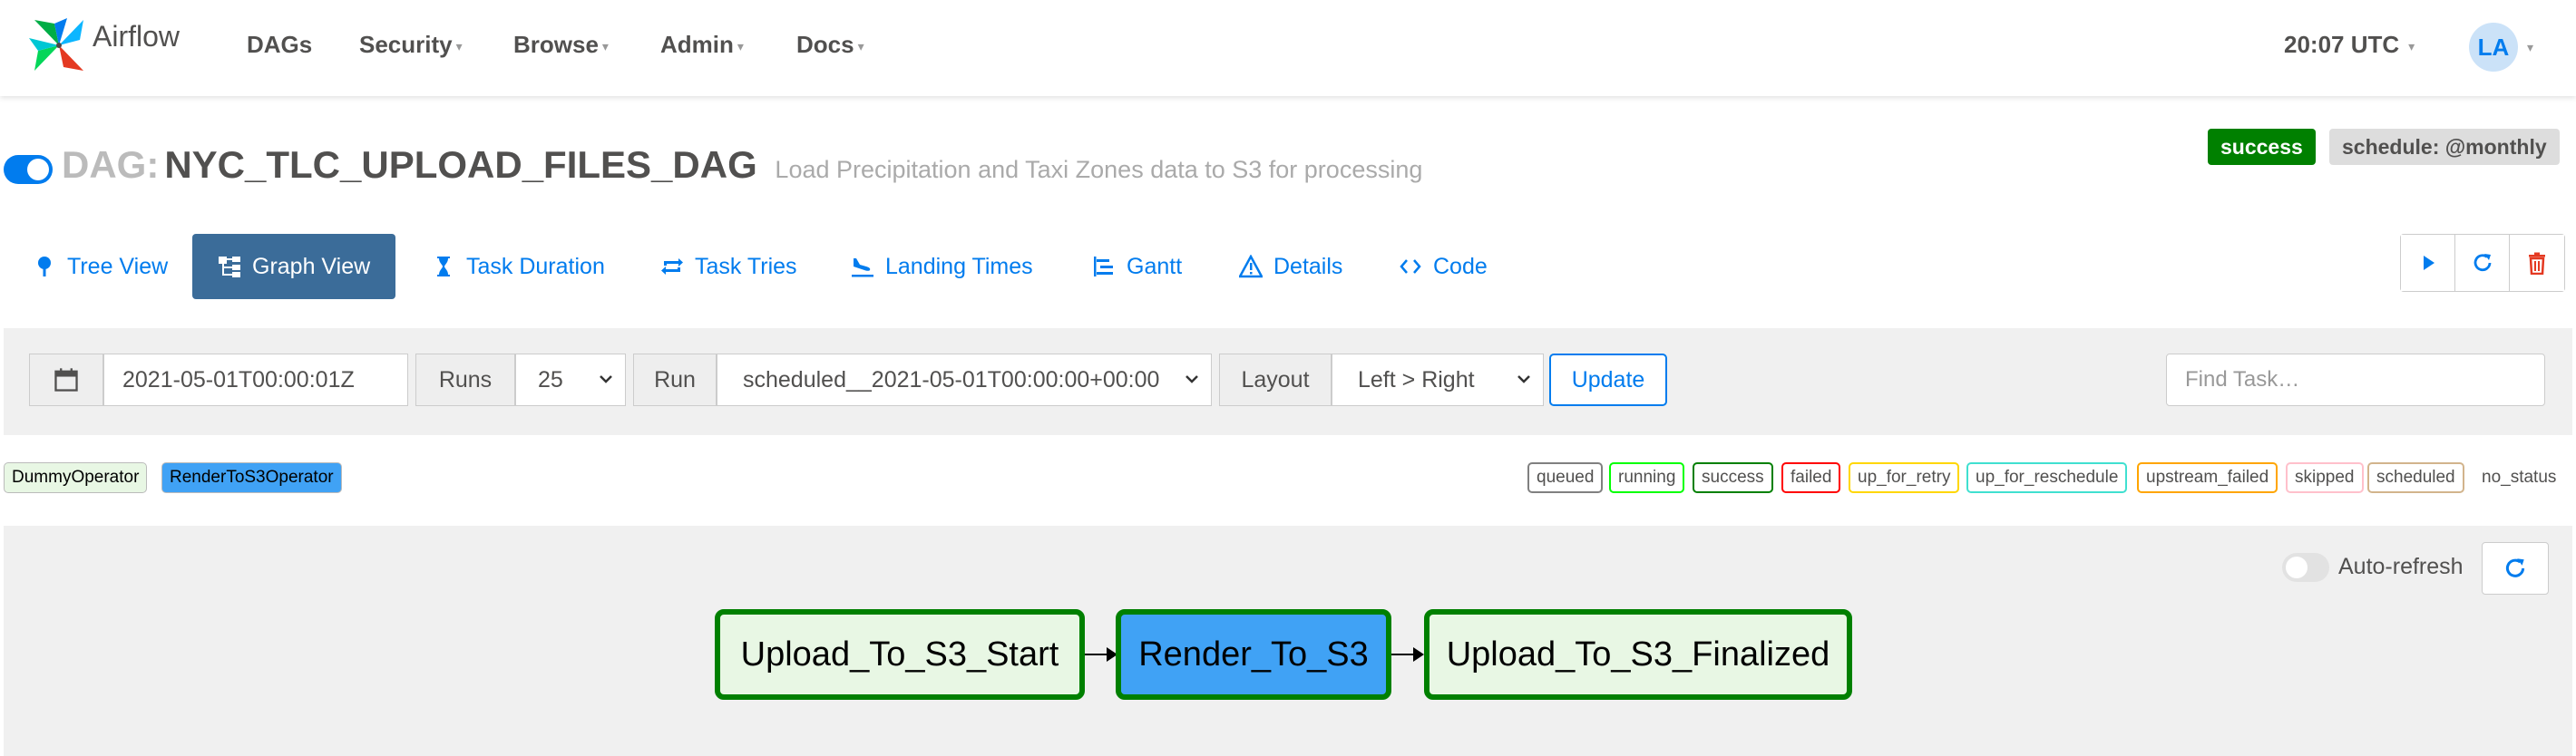 This screenshot has width=2576, height=756. I want to click on tab-graph-view: Graph View, so click(294, 266).